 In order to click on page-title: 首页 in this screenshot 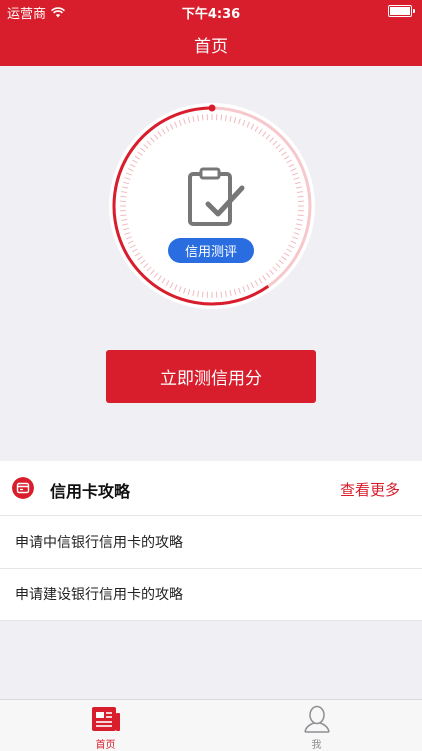, I will do `click(211, 44)`.